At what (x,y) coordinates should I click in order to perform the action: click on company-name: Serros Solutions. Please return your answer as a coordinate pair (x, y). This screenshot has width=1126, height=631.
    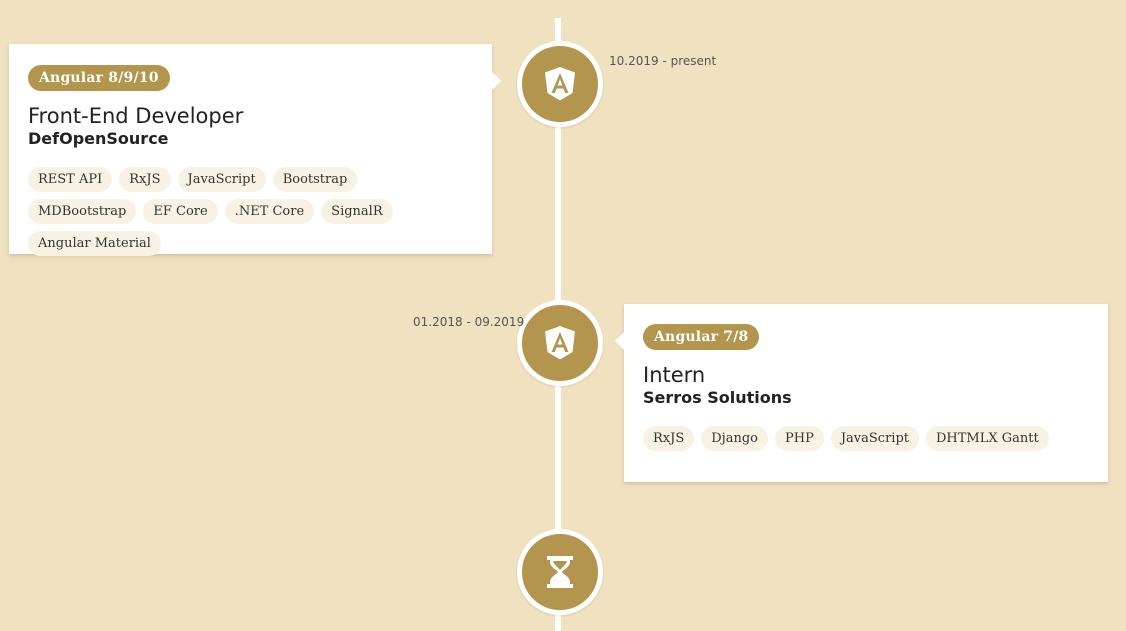
    Looking at the image, I should click on (717, 397).